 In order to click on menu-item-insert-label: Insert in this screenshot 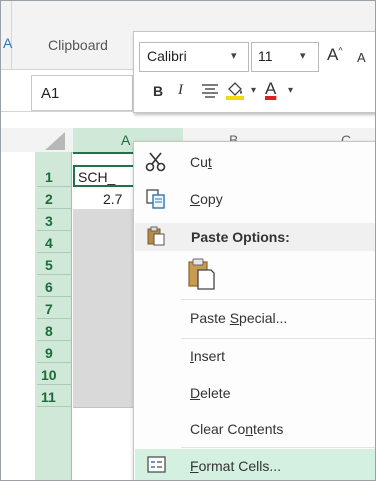, I will do `click(208, 356)`.